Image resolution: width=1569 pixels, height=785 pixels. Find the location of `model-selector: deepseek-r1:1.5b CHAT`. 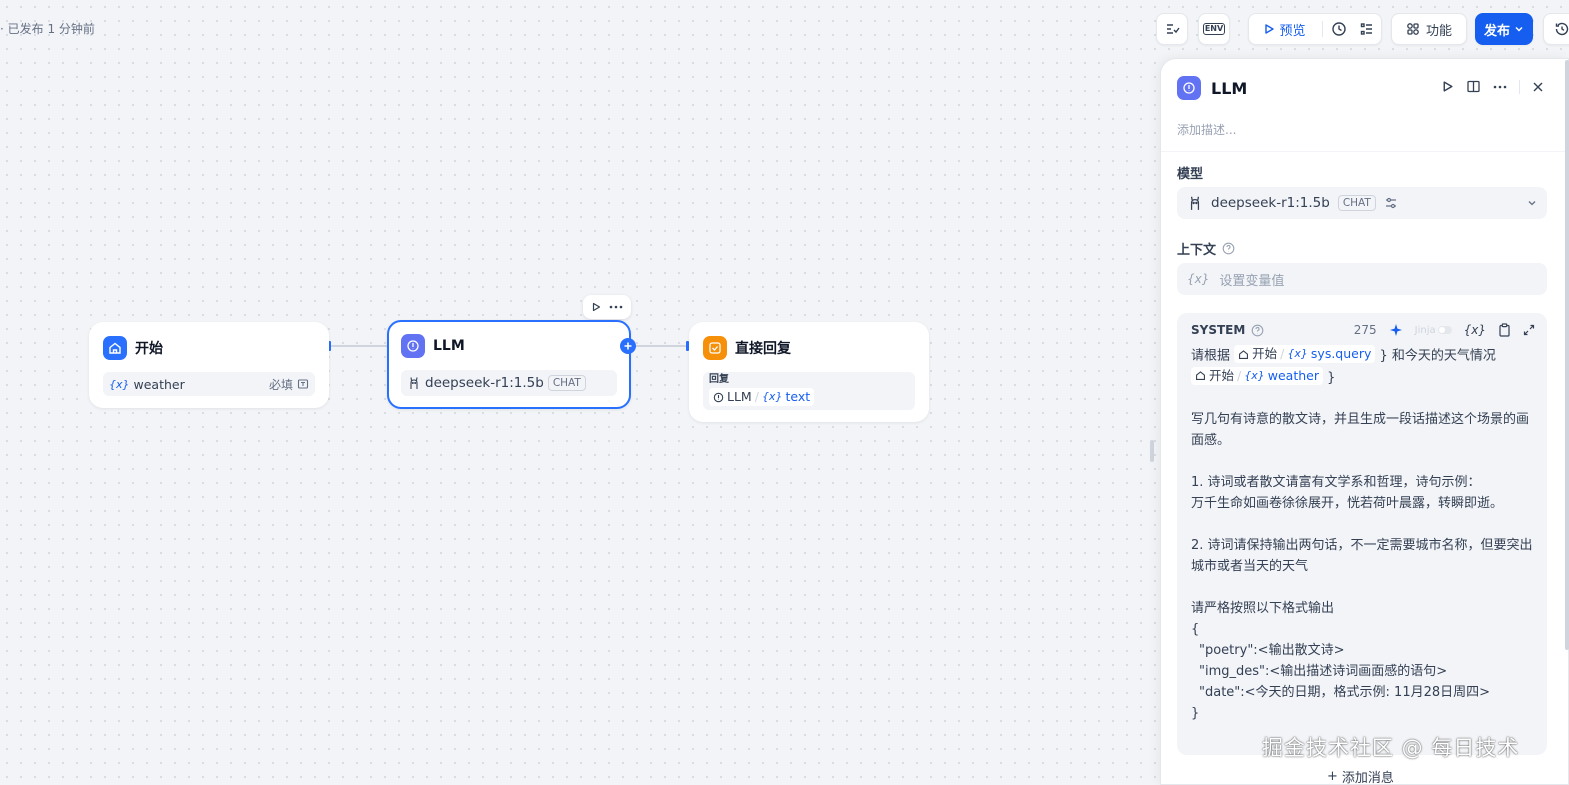

model-selector: deepseek-r1:1.5b CHAT is located at coordinates (1362, 203).